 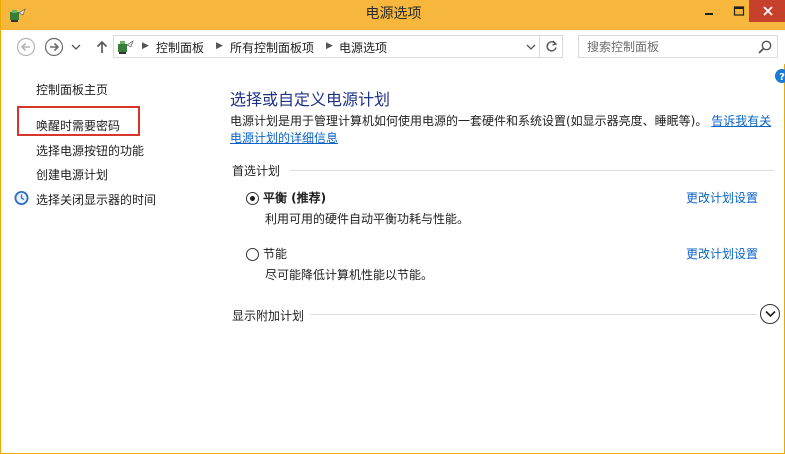 What do you see at coordinates (363, 47) in the screenshot?
I see `breadcrumb-power-options: 电源选项` at bounding box center [363, 47].